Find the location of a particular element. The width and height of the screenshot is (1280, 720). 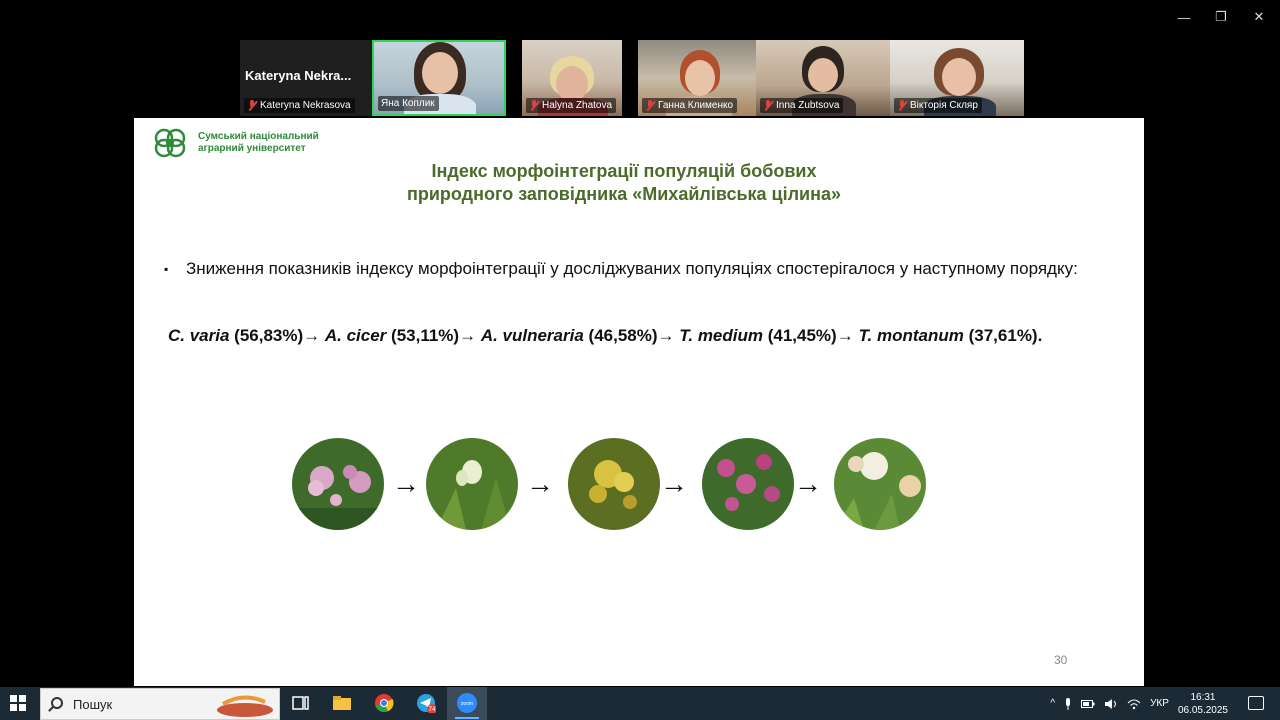

species-value: (46,58%) is located at coordinates (620, 335).